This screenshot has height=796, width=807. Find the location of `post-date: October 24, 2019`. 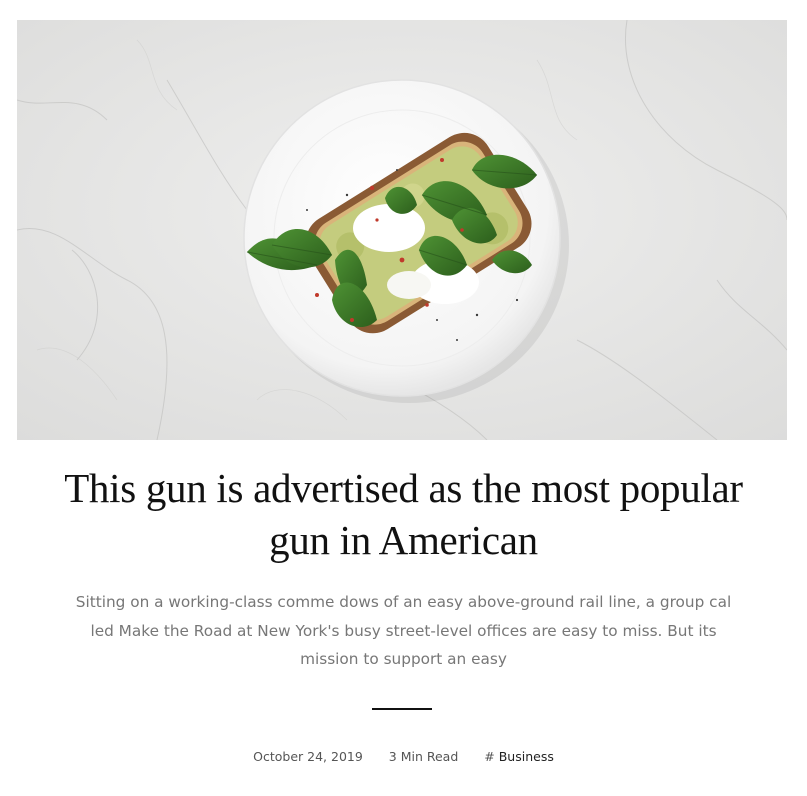

post-date: October 24, 2019 is located at coordinates (308, 756).